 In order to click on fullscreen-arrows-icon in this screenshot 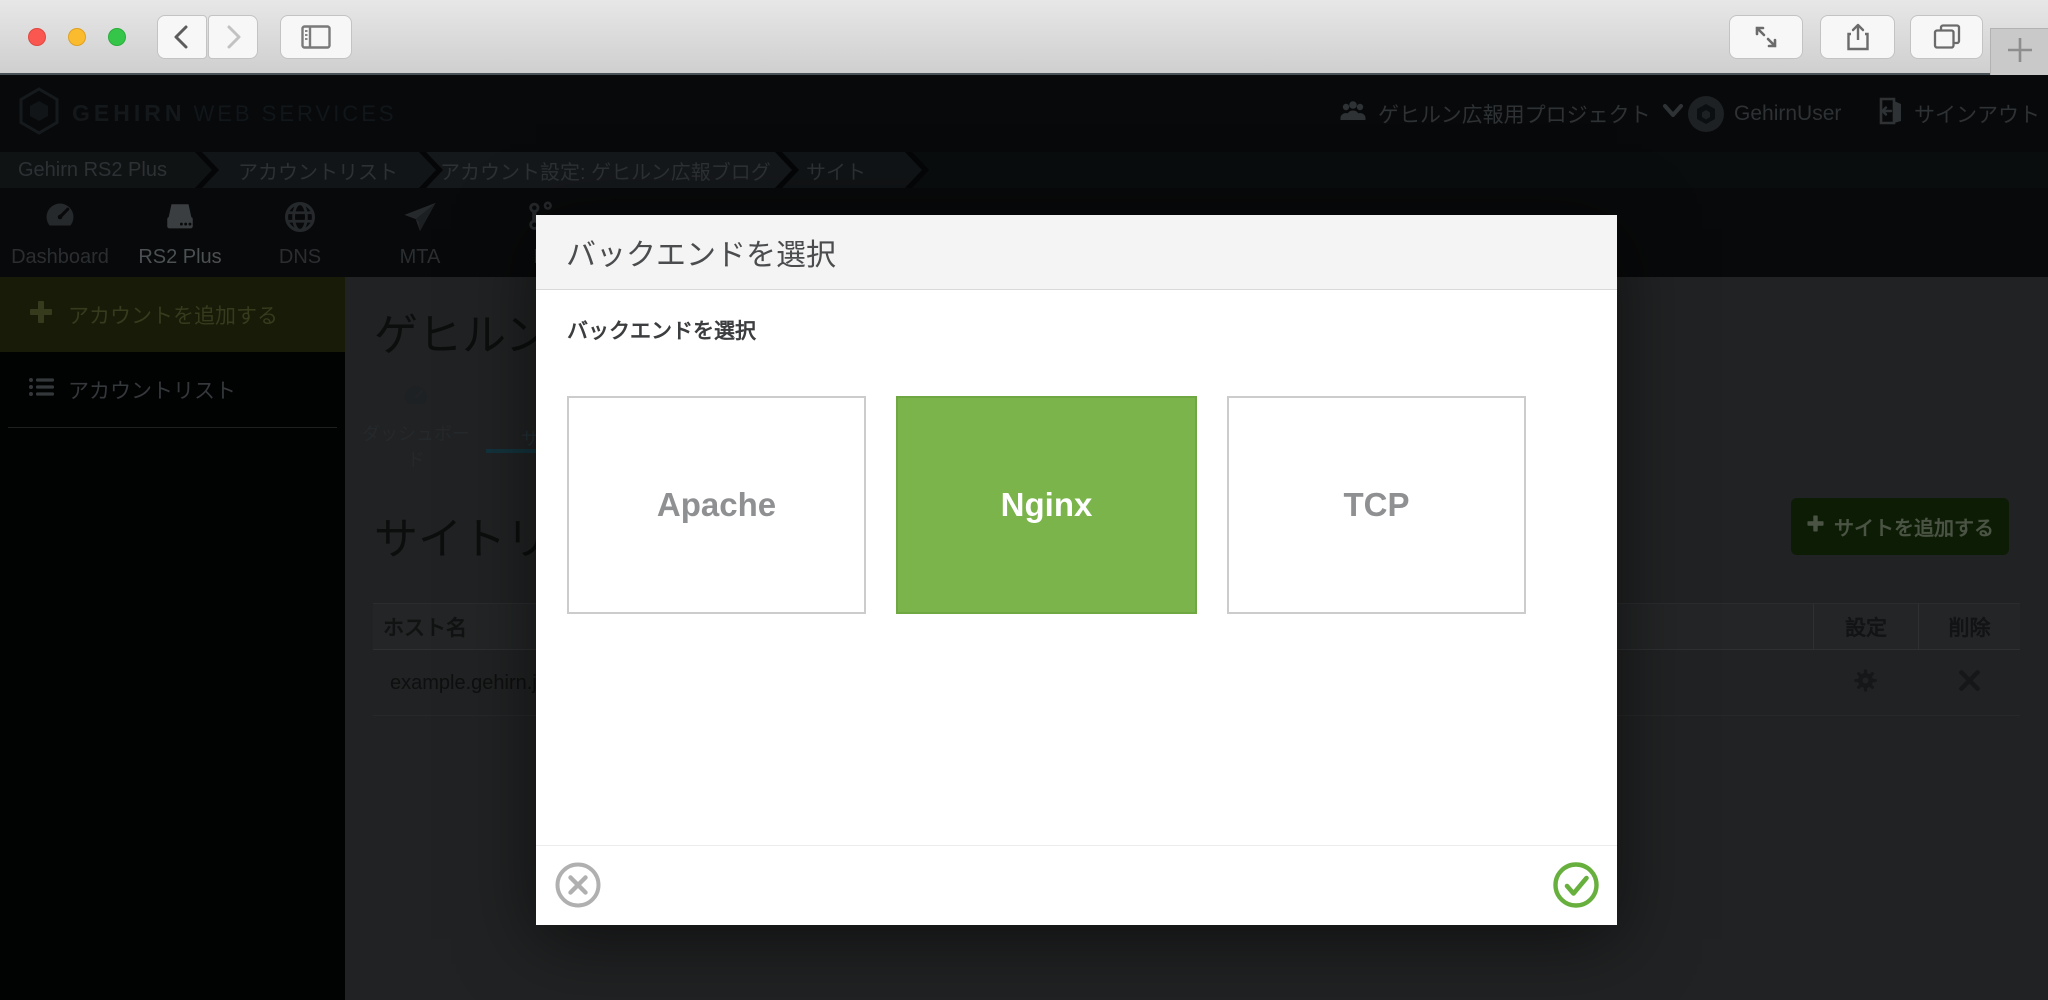, I will do `click(1766, 37)`.